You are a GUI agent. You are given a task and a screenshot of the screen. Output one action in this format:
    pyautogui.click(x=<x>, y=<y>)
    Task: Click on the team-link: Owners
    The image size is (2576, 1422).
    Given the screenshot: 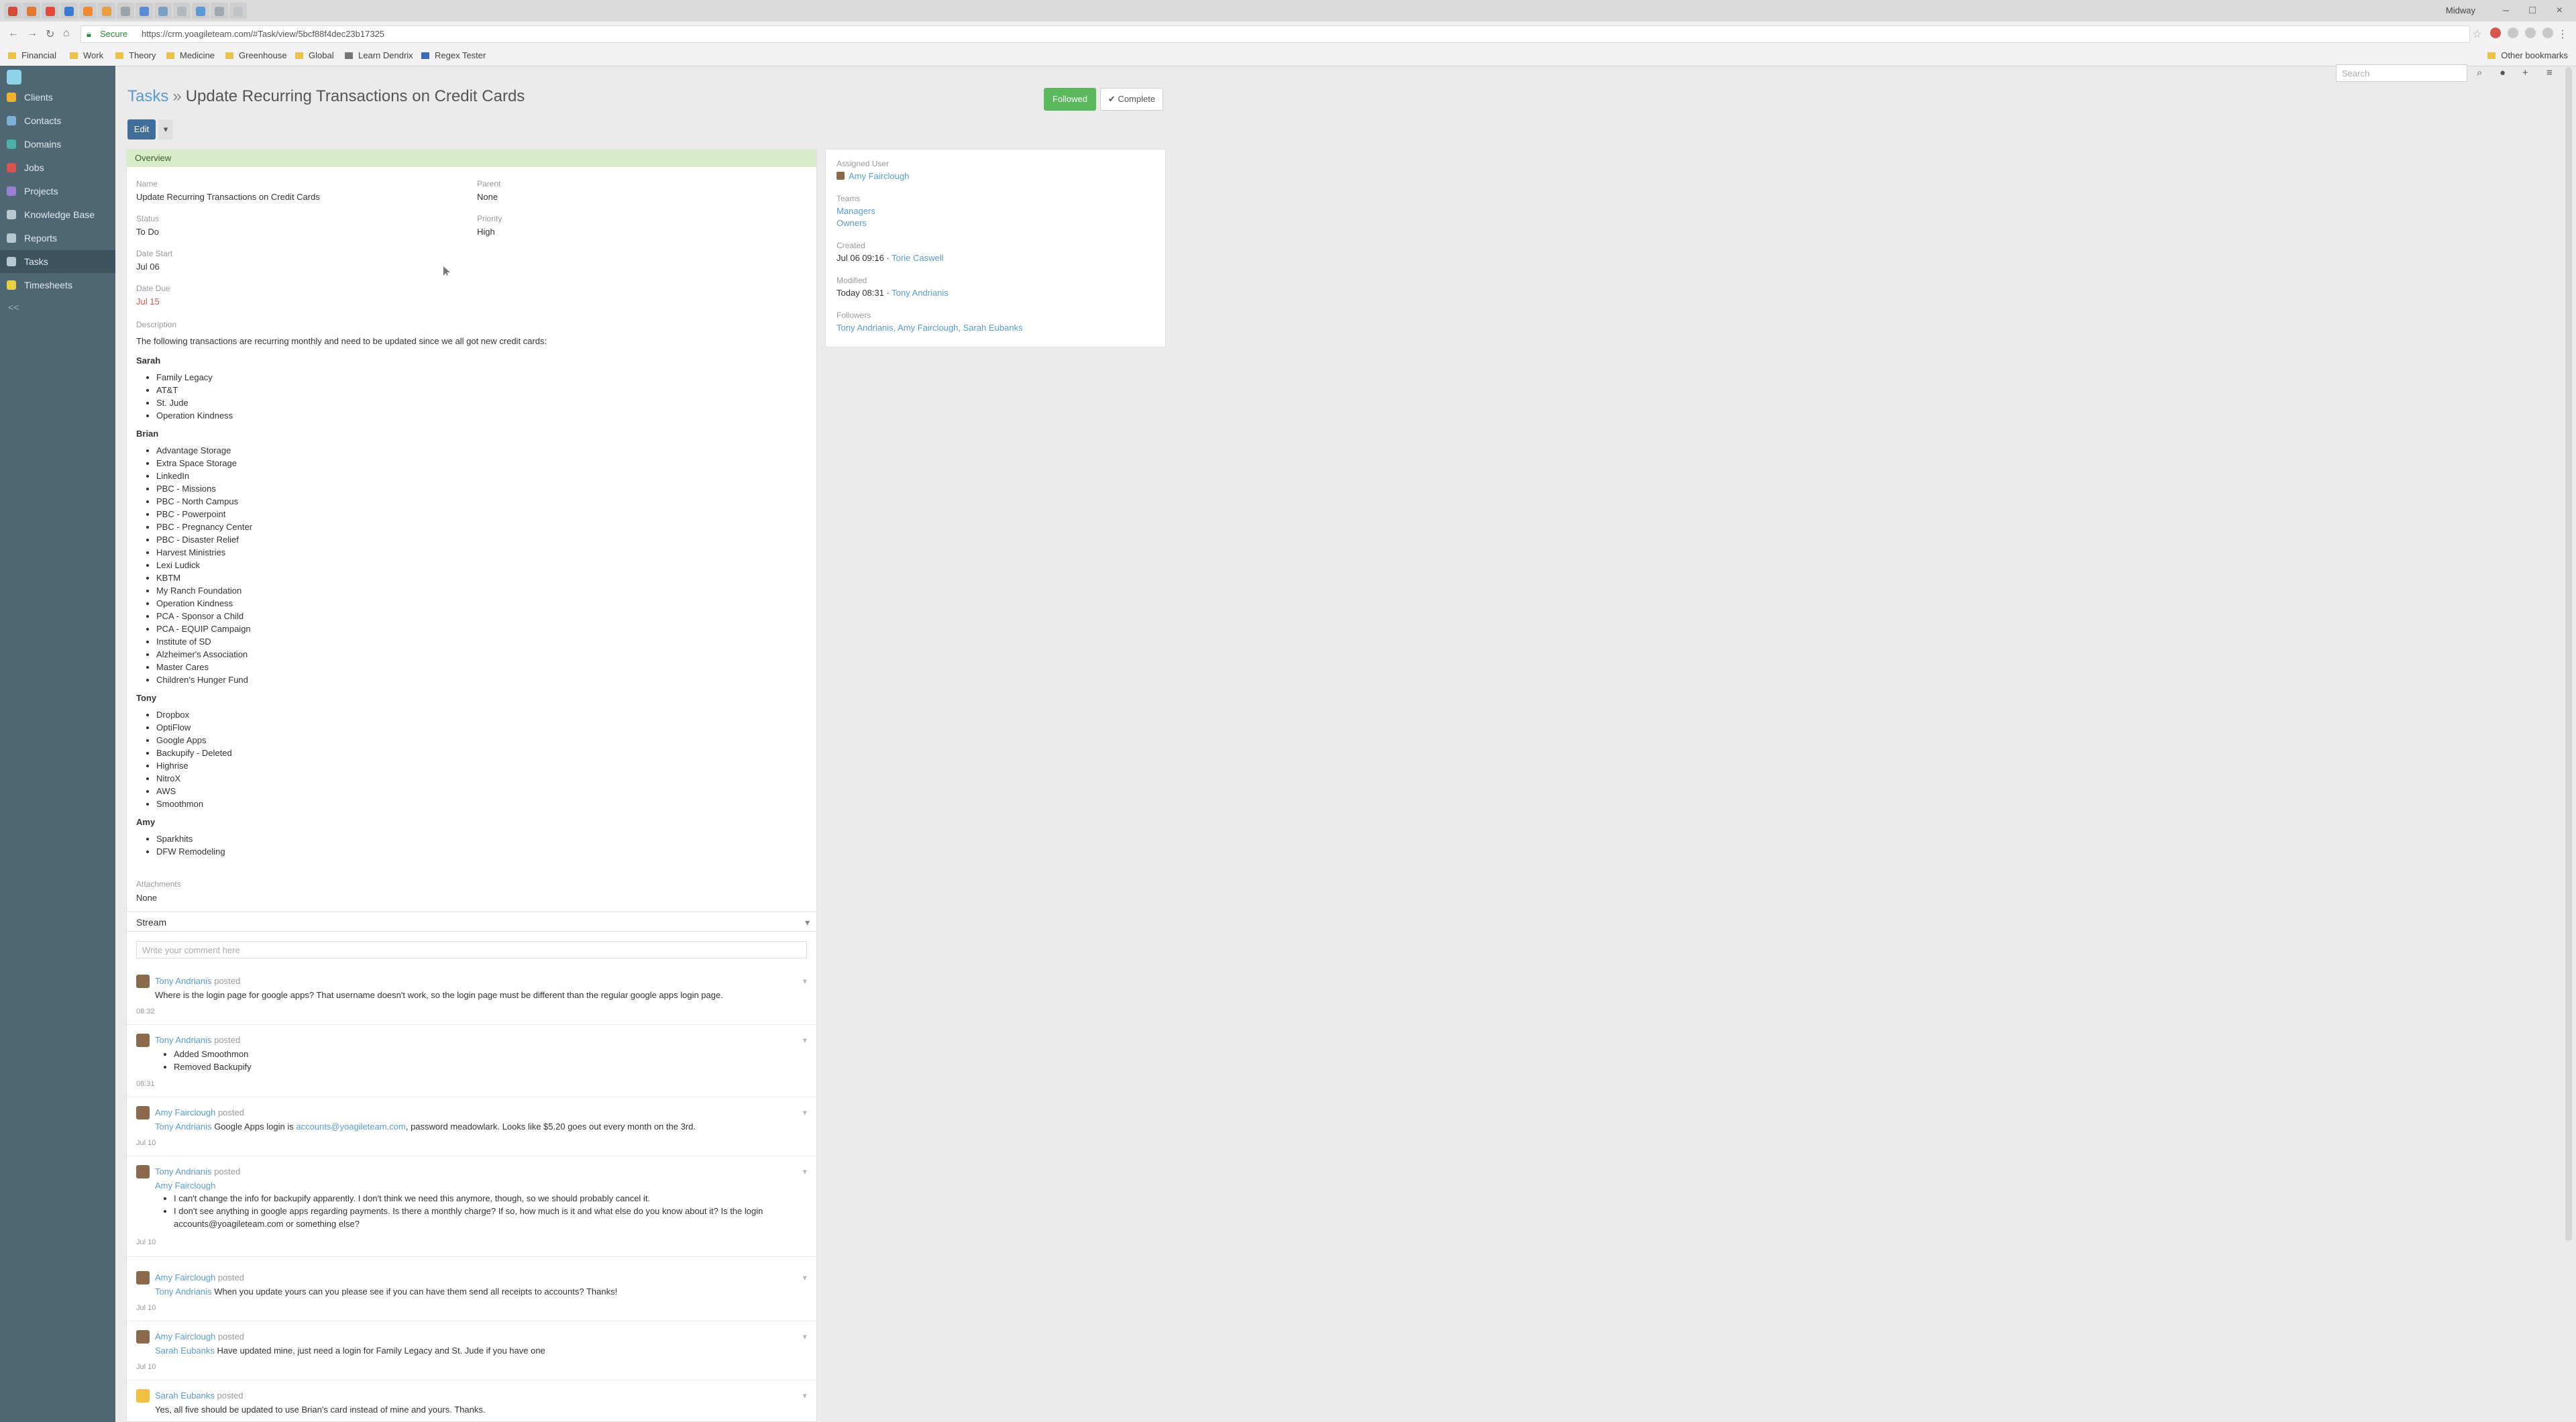 What is the action you would take?
    pyautogui.click(x=852, y=223)
    